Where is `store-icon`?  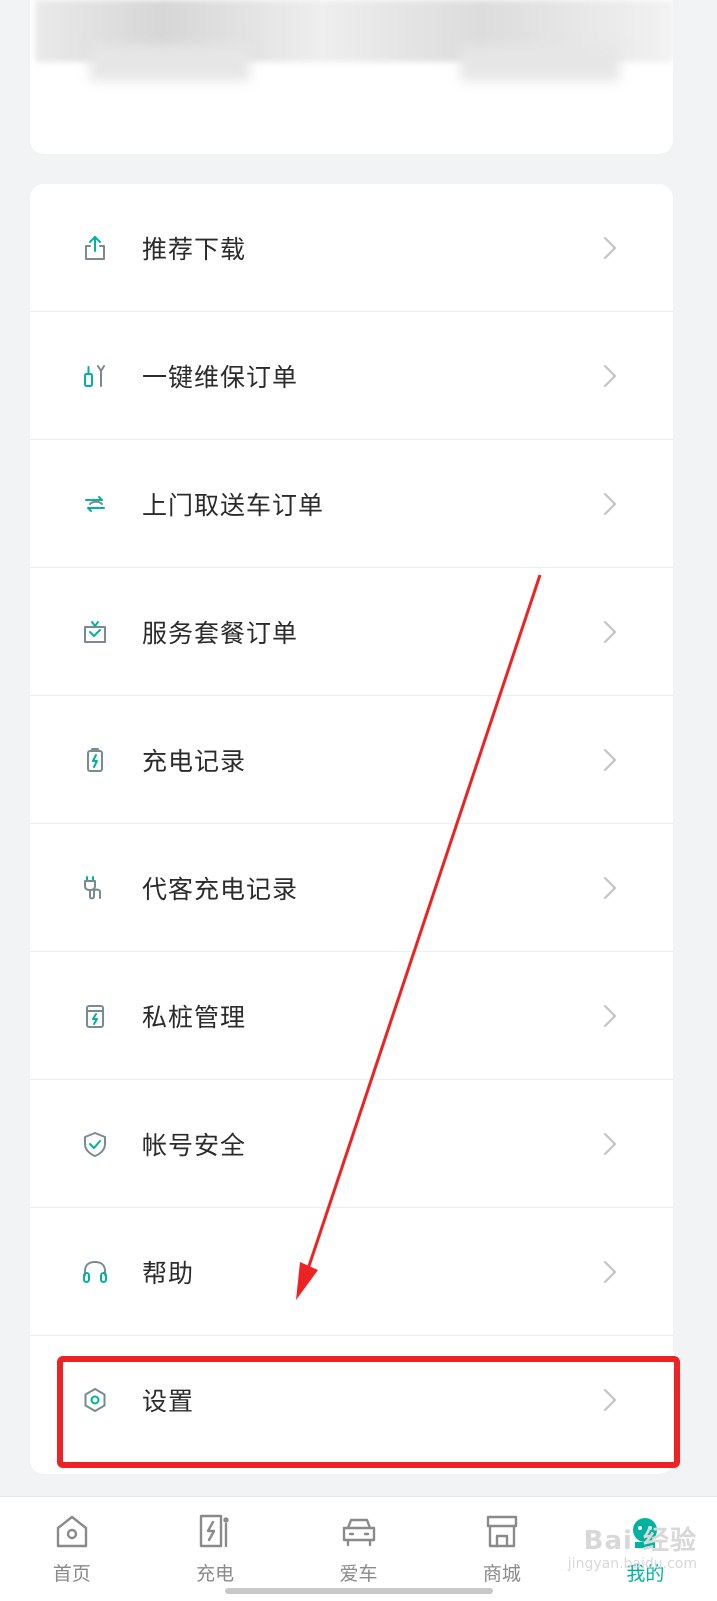
store-icon is located at coordinates (502, 1532).